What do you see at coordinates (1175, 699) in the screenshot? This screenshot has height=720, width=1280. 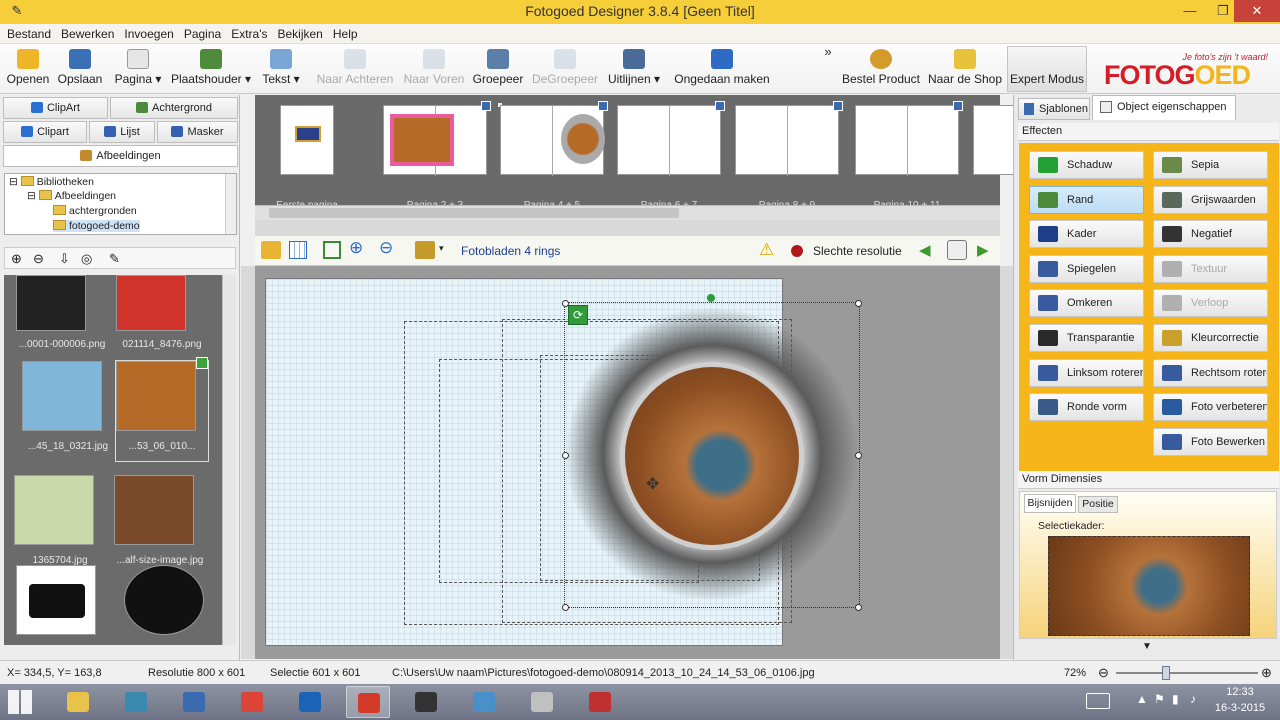 I see `battery-icon: ▮` at bounding box center [1175, 699].